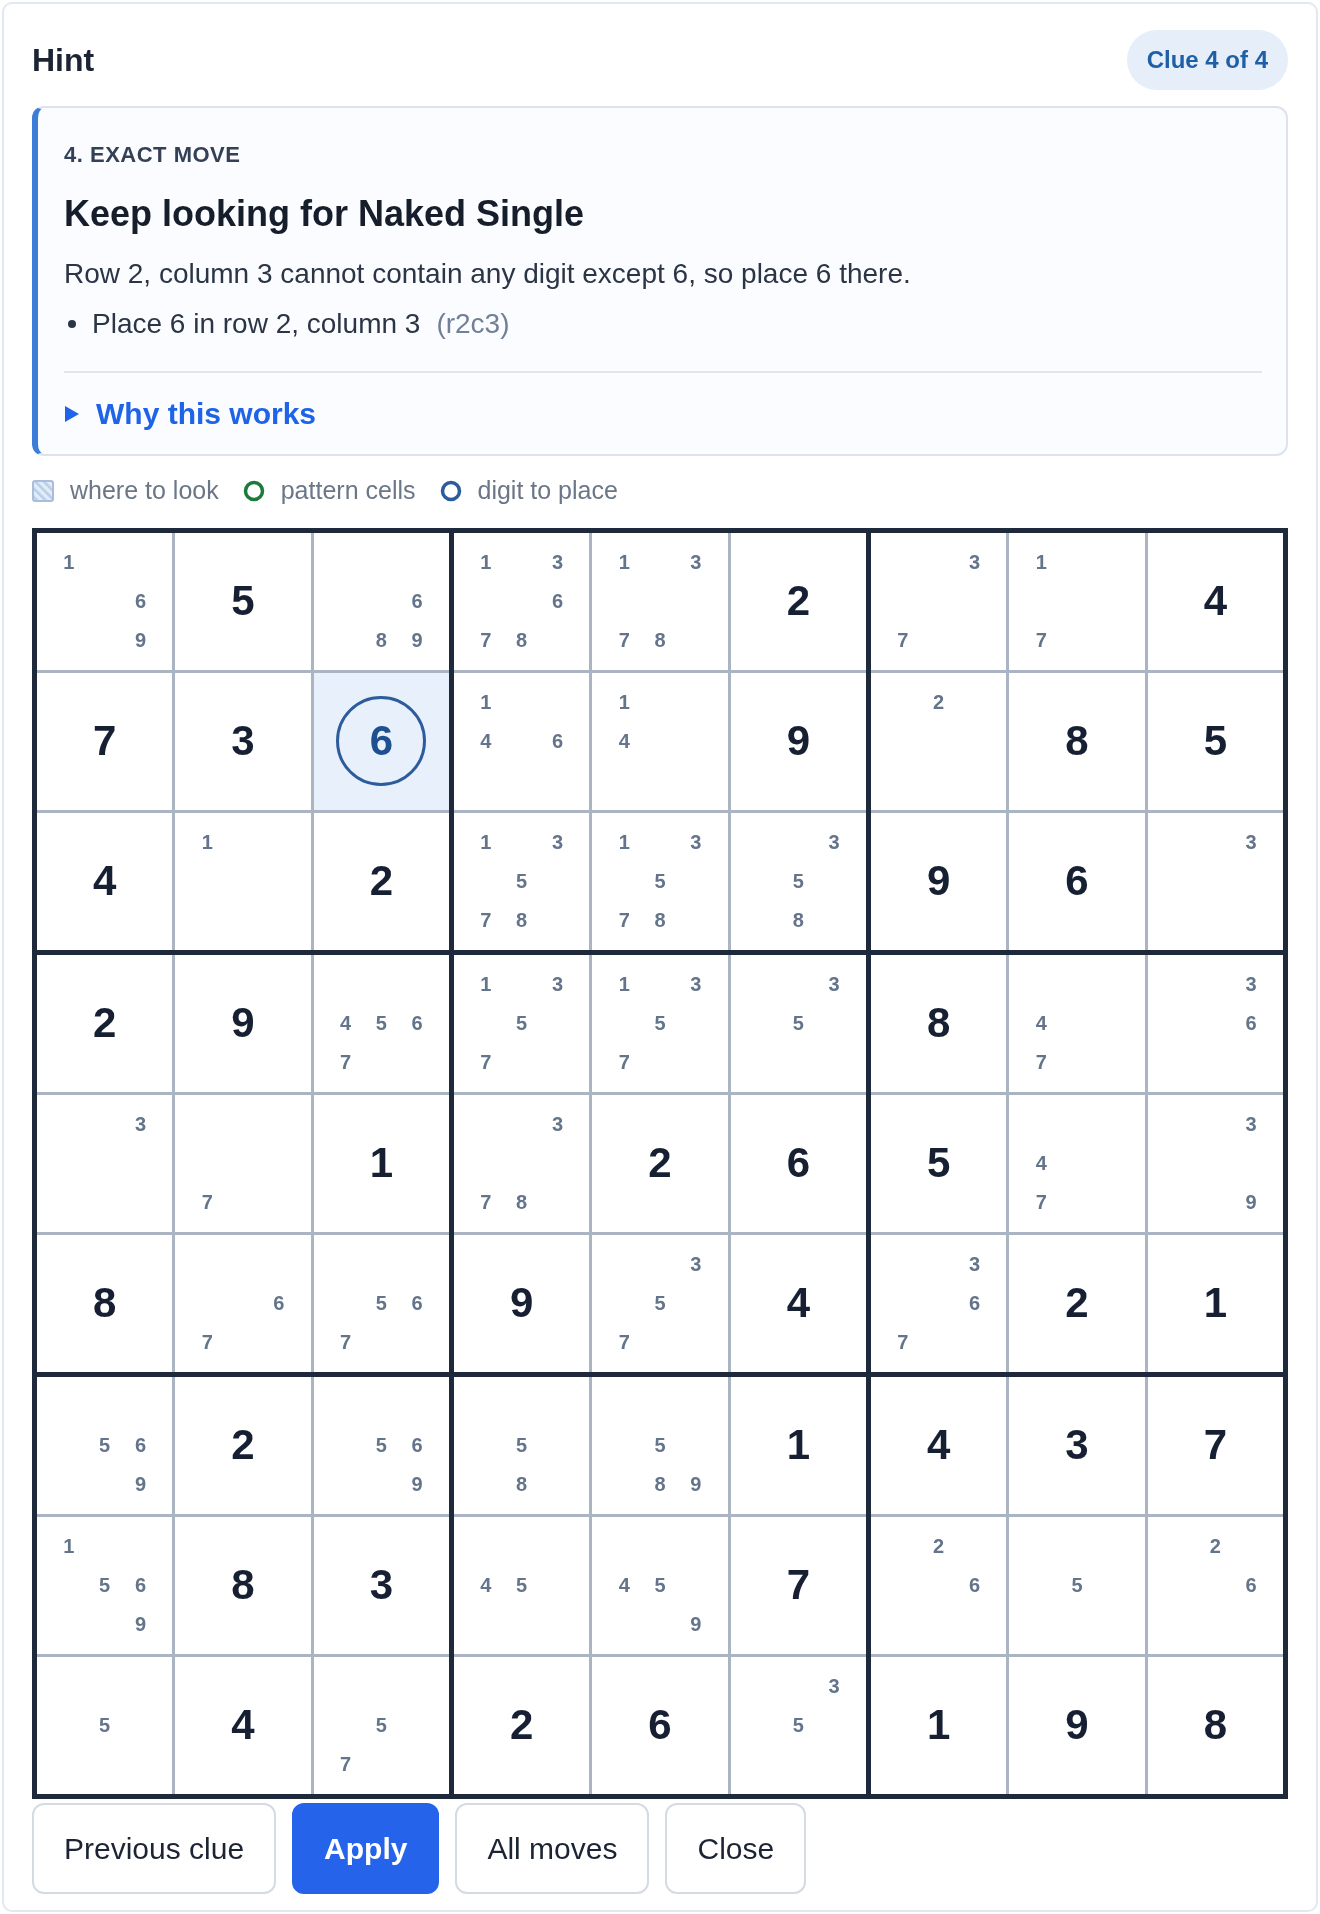  Describe the element at coordinates (660, 1303) in the screenshot. I see `sudoku-cell: 3 5 7` at that location.